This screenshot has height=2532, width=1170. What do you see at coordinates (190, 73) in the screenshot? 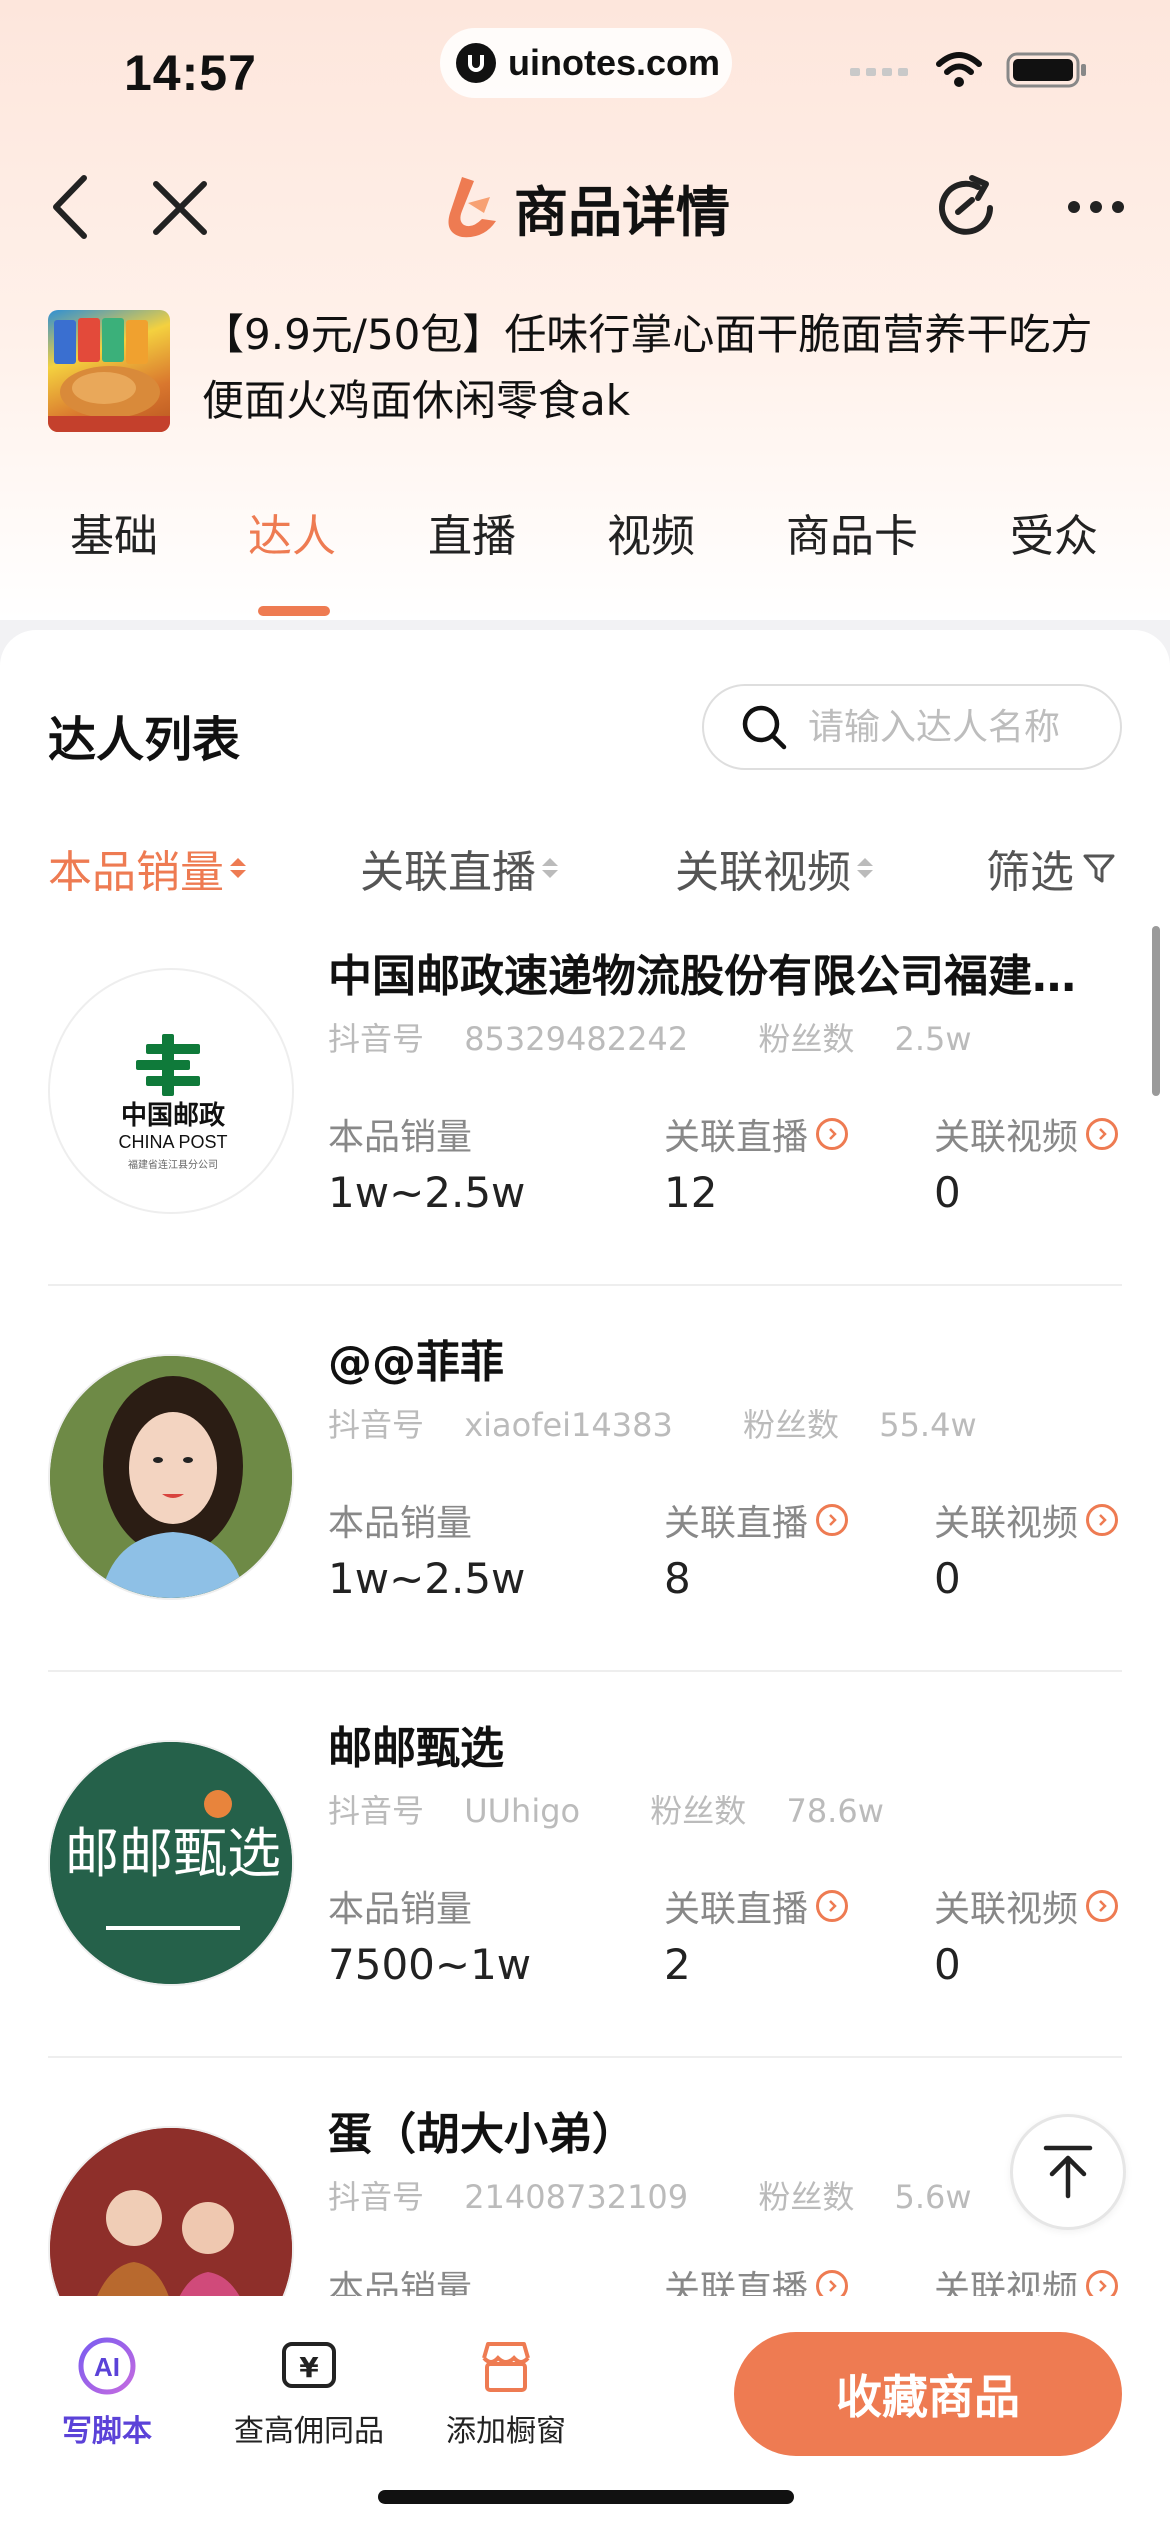
I see `status-time: 14:57` at bounding box center [190, 73].